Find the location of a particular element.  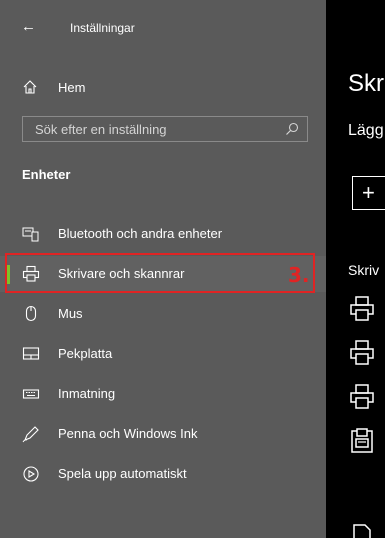

add-printer-button: + is located at coordinates (368, 193).